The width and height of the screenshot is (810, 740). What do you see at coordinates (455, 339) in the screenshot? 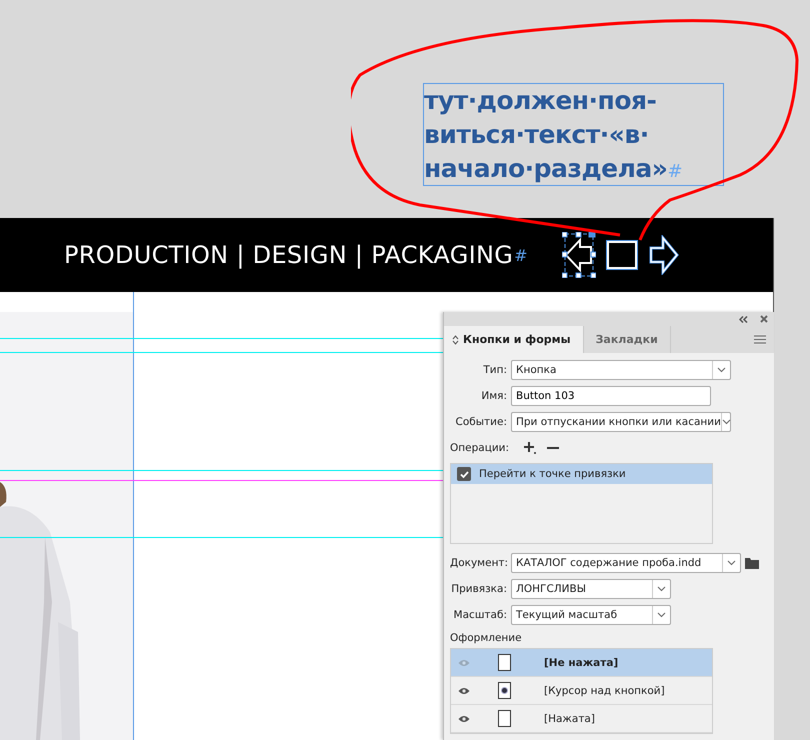
I see `sort-icon` at bounding box center [455, 339].